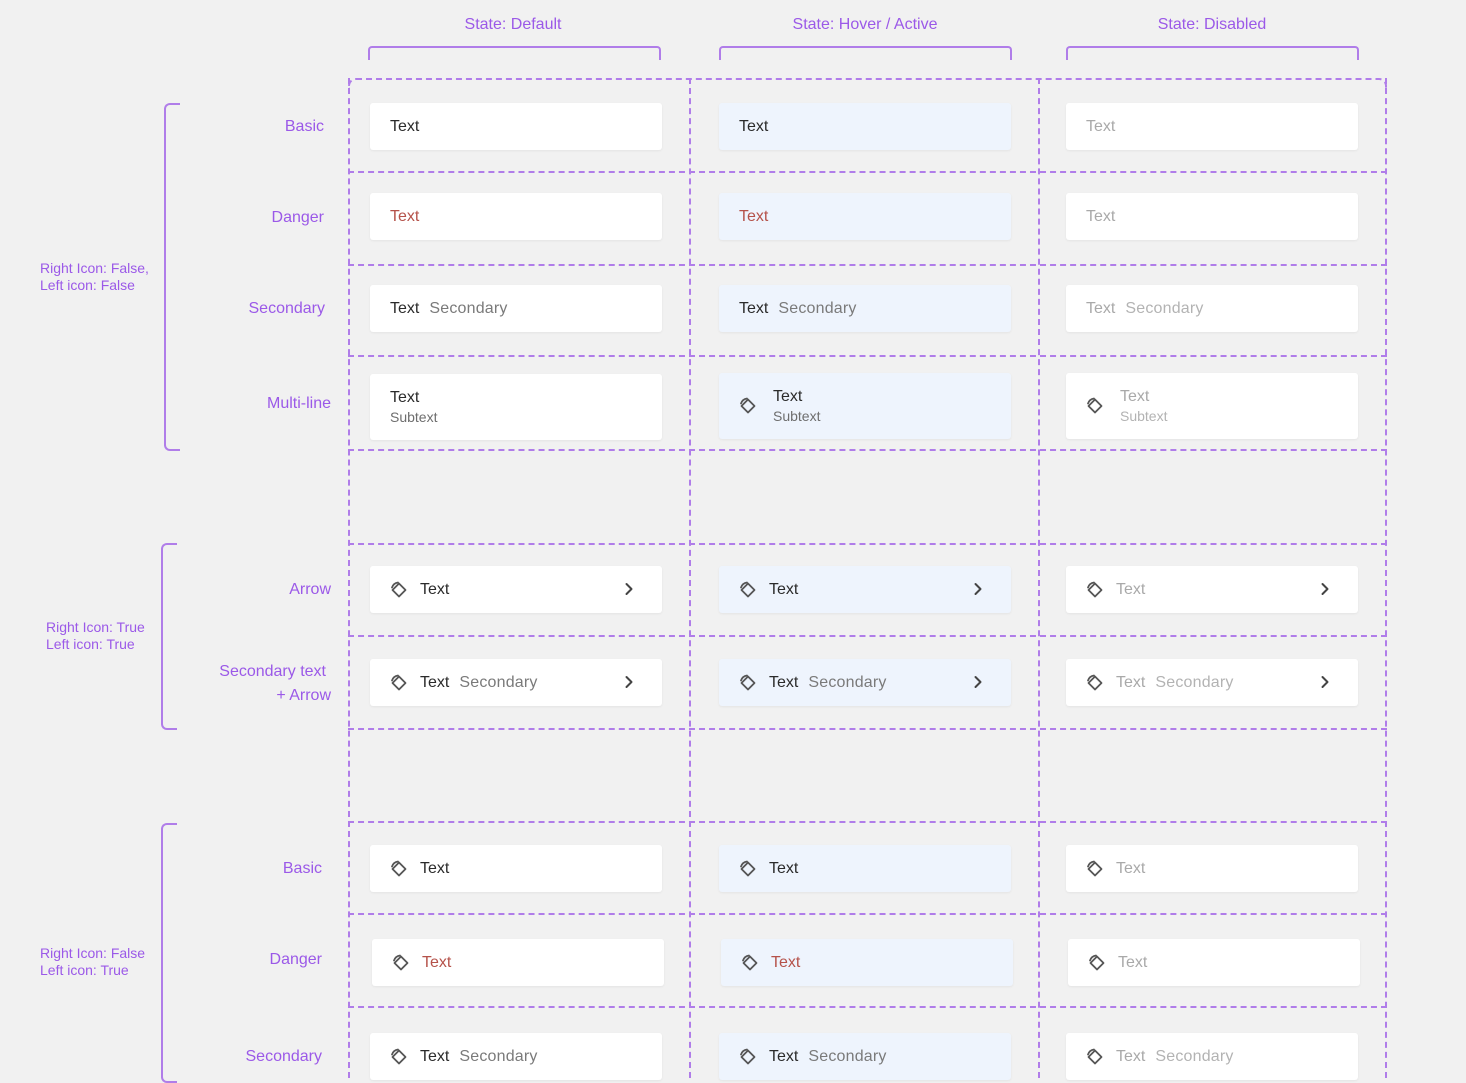  What do you see at coordinates (865, 24) in the screenshot?
I see `column-header-hover: State: Hover / Active` at bounding box center [865, 24].